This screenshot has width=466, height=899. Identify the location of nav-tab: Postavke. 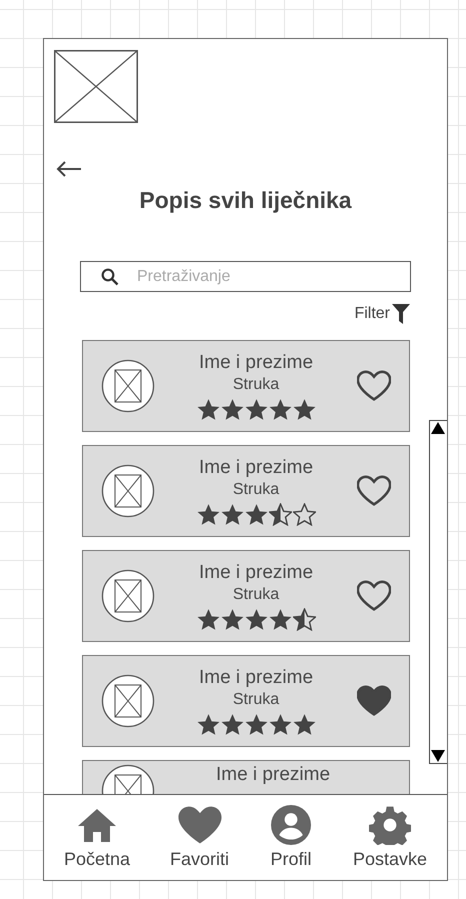
(390, 837).